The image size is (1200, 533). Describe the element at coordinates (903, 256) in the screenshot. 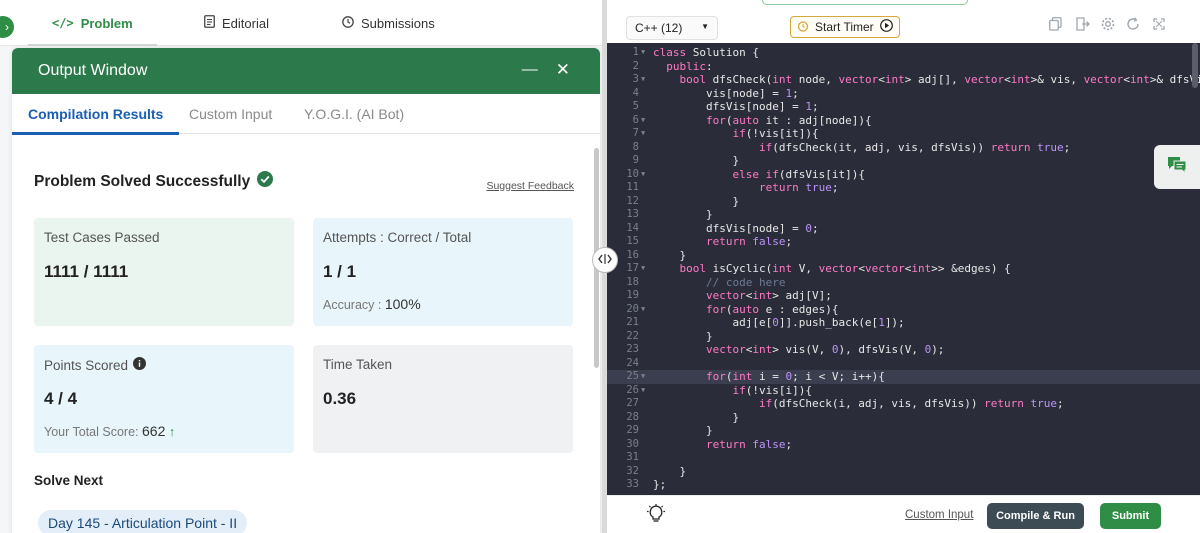

I see `code-line: 16 }` at that location.